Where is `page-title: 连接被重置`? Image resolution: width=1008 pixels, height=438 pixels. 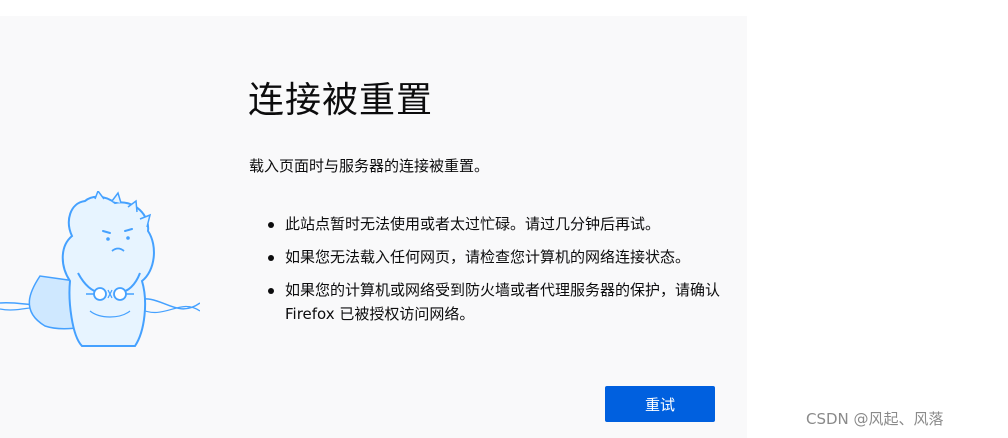
page-title: 连接被重置 is located at coordinates (341, 100).